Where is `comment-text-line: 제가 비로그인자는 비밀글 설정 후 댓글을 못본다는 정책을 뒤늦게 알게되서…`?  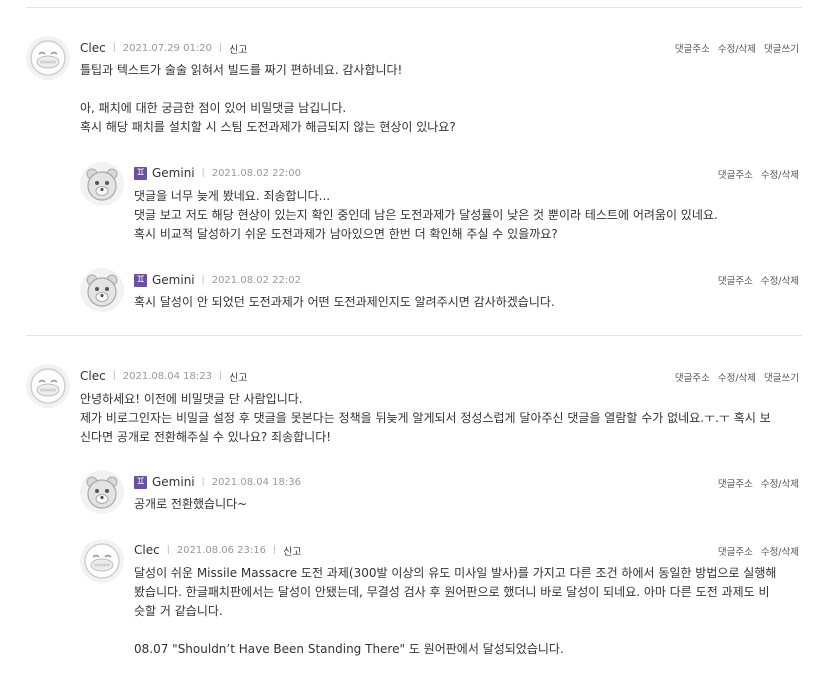
comment-text-line: 제가 비로그인자는 비밀글 설정 후 댓글을 못본다는 정책을 뒤늦게 알게되서… is located at coordinates (425, 418).